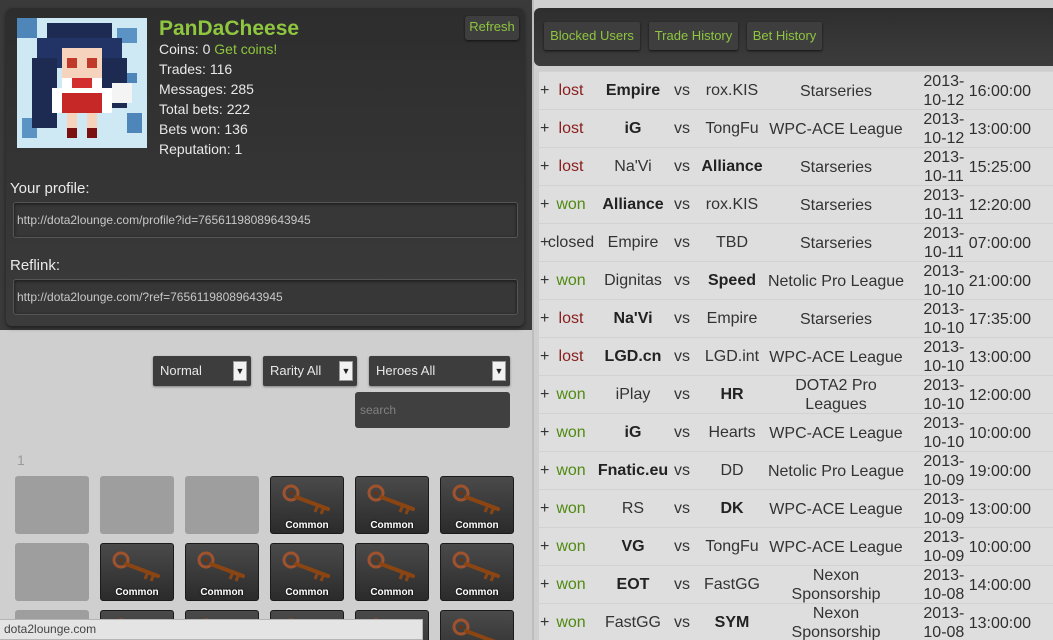  What do you see at coordinates (732, 243) in the screenshot?
I see `team-2: TBD` at bounding box center [732, 243].